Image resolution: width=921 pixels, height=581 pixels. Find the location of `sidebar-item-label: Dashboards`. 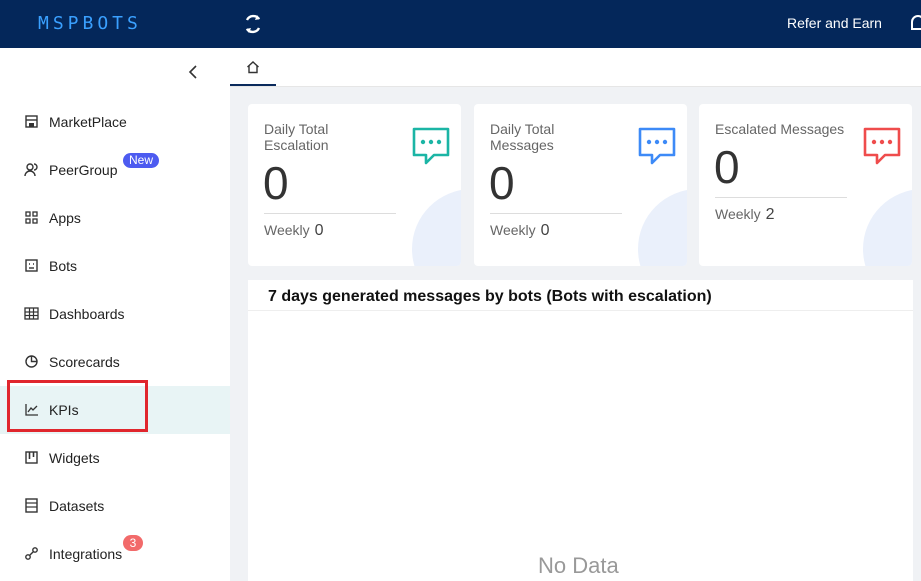

sidebar-item-label: Dashboards is located at coordinates (87, 314).